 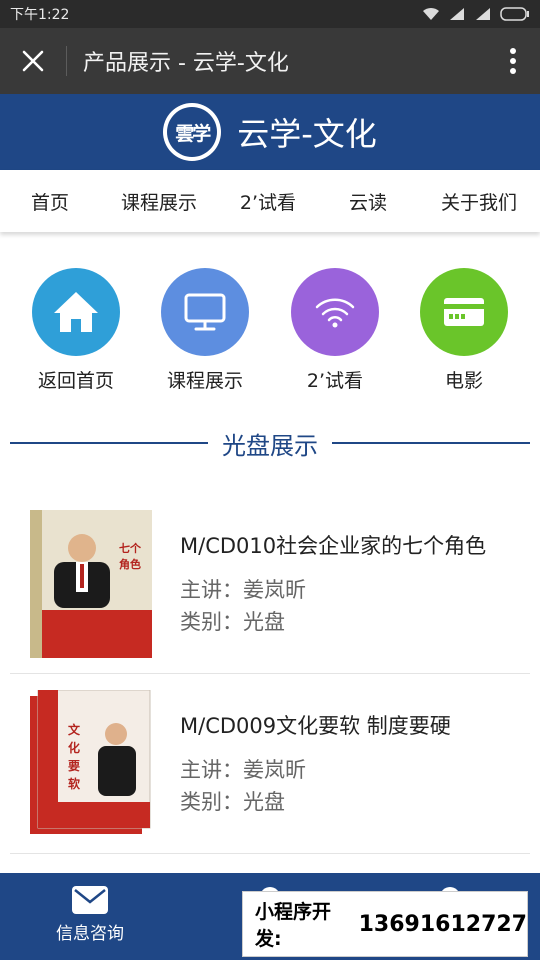 What do you see at coordinates (74, 729) in the screenshot?
I see `svg-text: 文` at bounding box center [74, 729].